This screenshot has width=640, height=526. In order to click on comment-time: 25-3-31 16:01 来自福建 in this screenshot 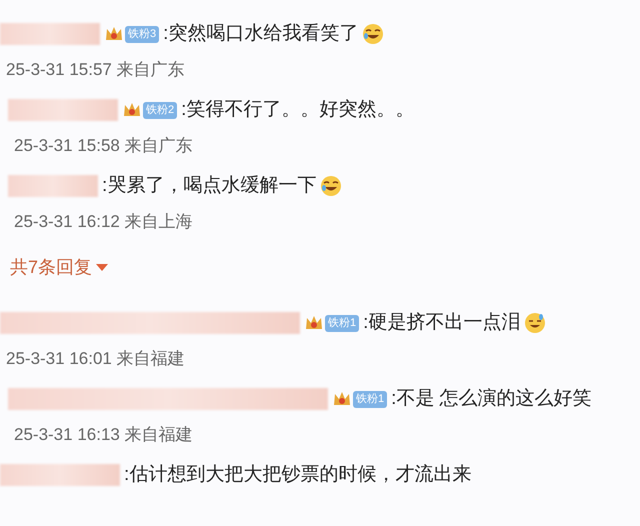, I will do `click(95, 359)`.